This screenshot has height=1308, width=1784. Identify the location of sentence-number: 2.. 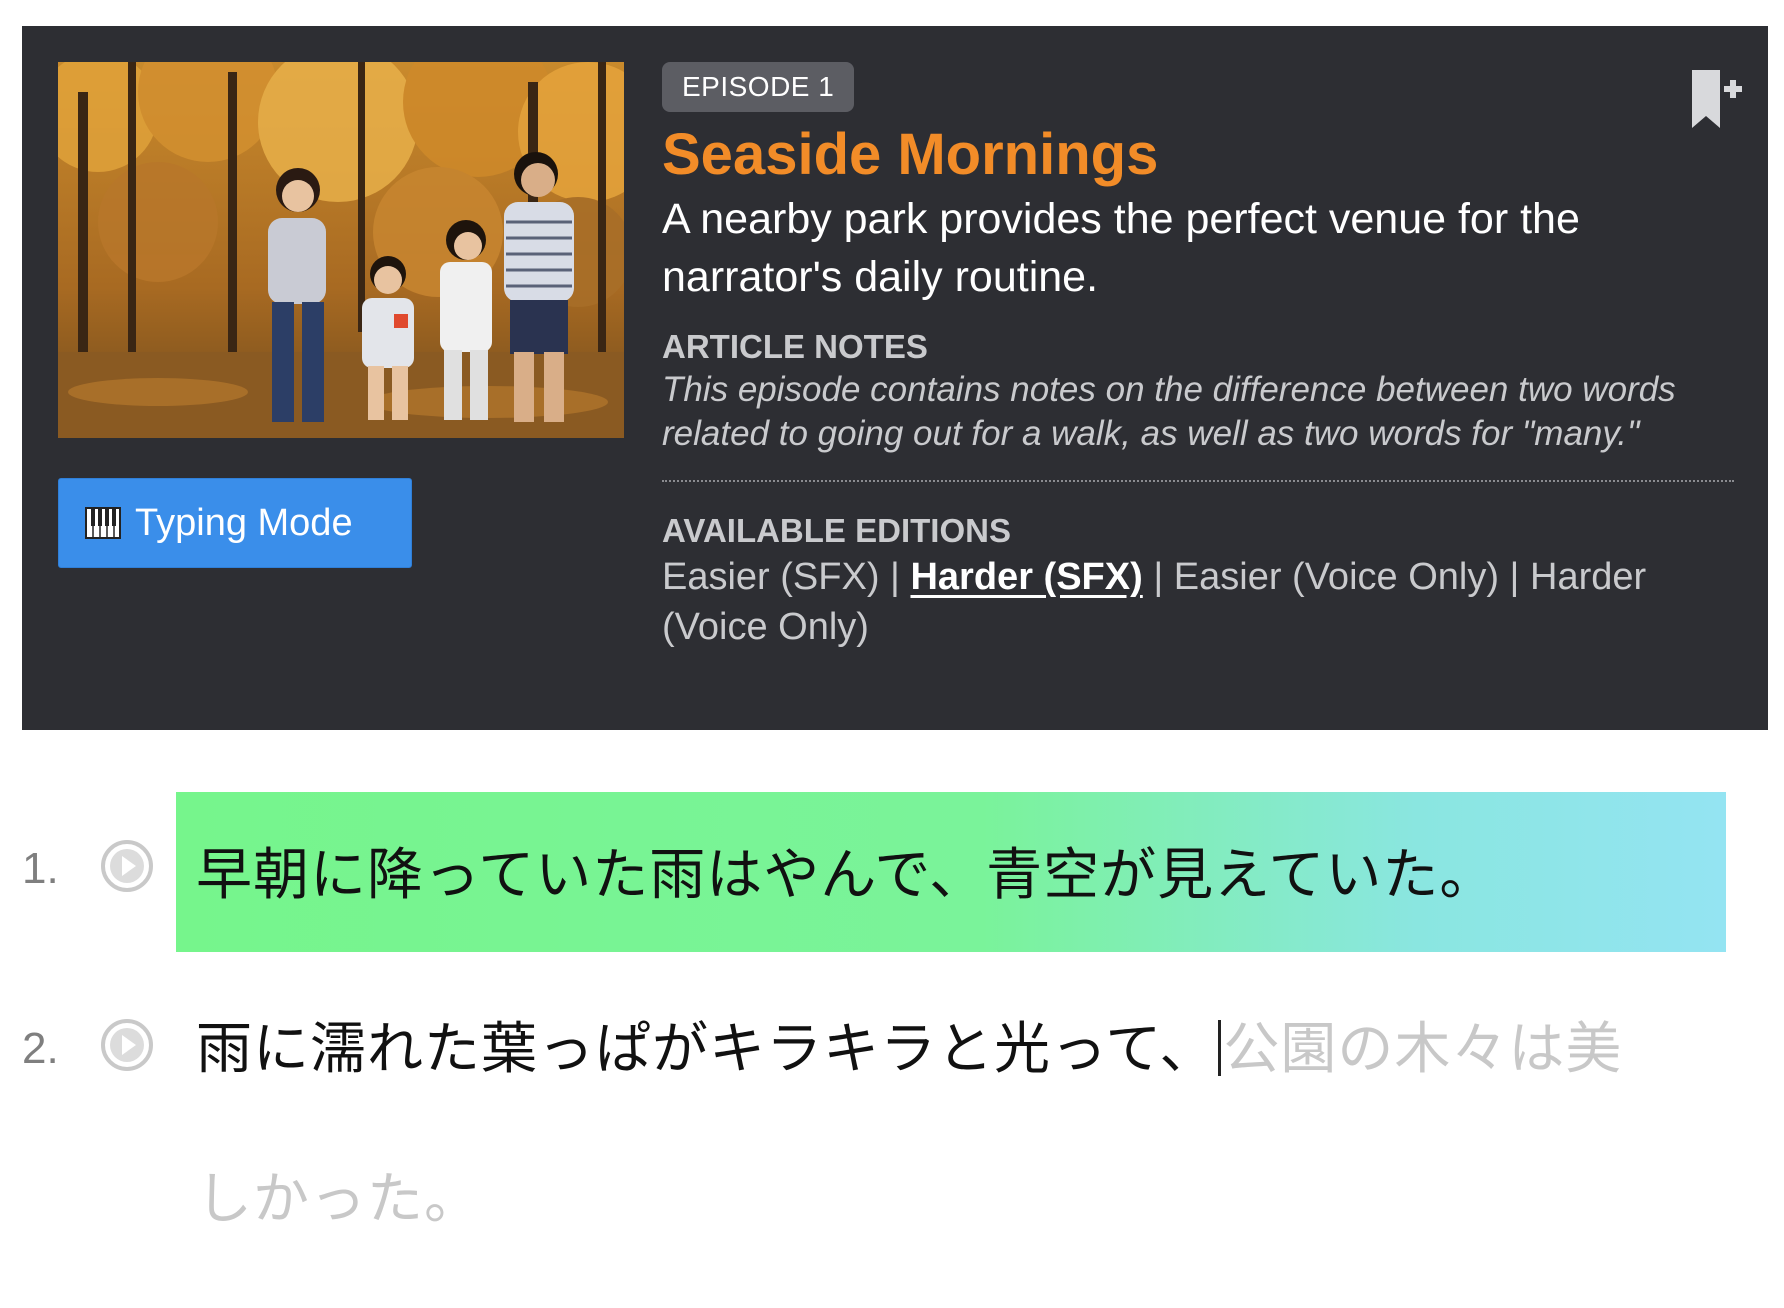
(40, 1048).